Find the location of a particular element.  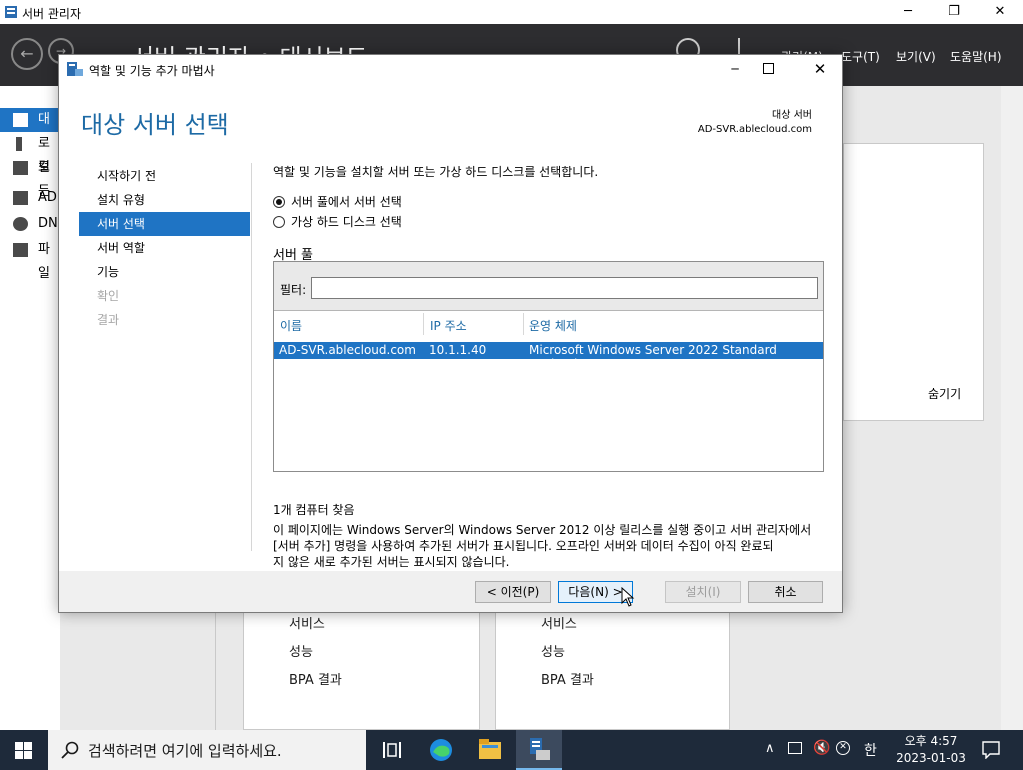

server-manager-title: 서버 관리자 is located at coordinates (52, 14).